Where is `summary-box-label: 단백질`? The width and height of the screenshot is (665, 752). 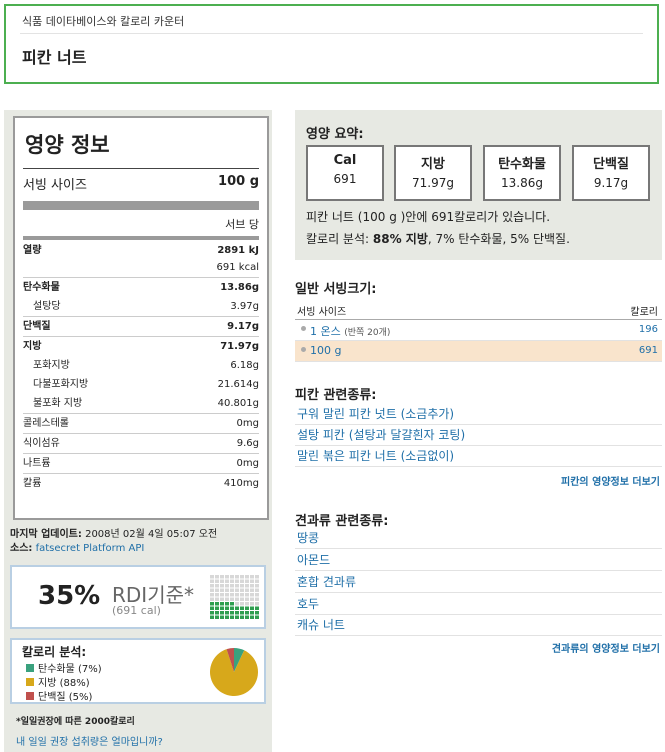 summary-box-label: 단백질 is located at coordinates (611, 164).